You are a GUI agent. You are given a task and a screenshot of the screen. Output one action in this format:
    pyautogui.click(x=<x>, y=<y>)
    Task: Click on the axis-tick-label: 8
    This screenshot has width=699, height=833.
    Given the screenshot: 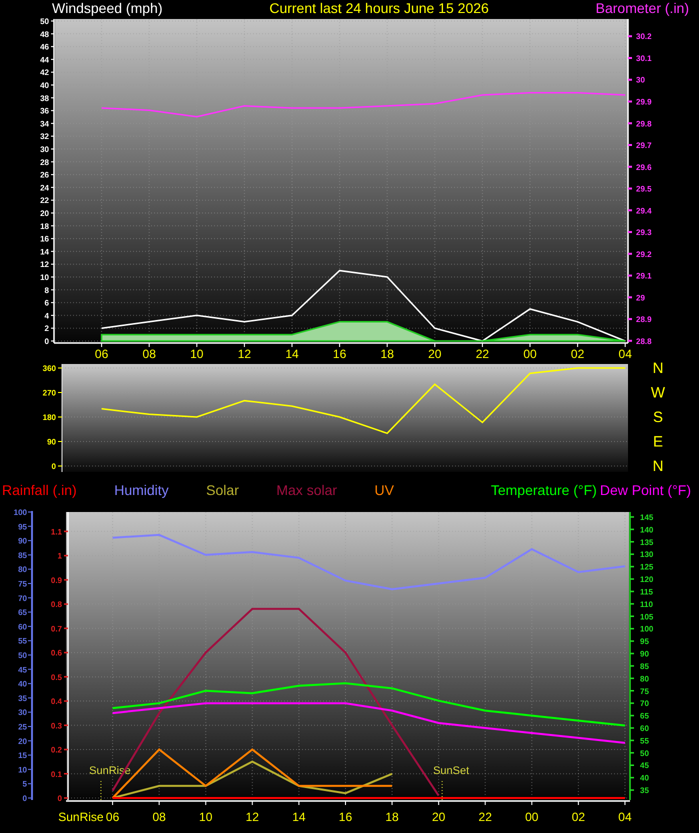 What is the action you would take?
    pyautogui.click(x=46, y=290)
    